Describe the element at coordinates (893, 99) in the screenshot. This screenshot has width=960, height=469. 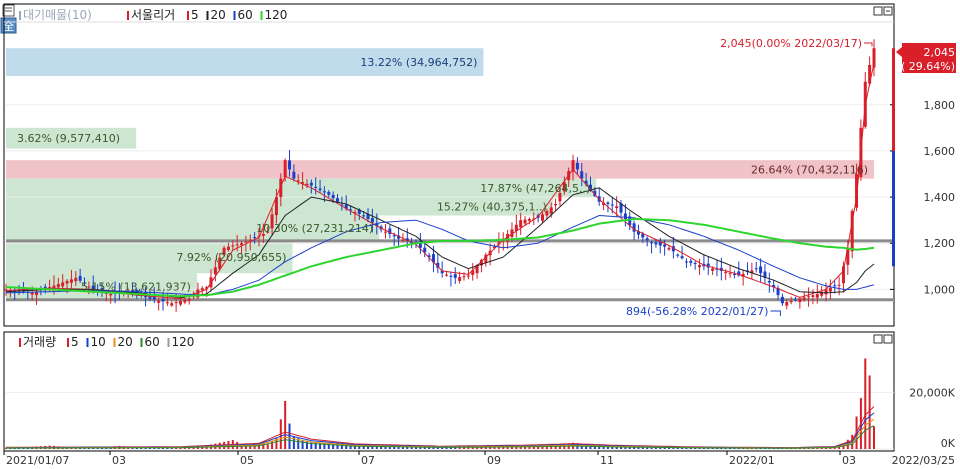
I see `price-range-bar-up` at that location.